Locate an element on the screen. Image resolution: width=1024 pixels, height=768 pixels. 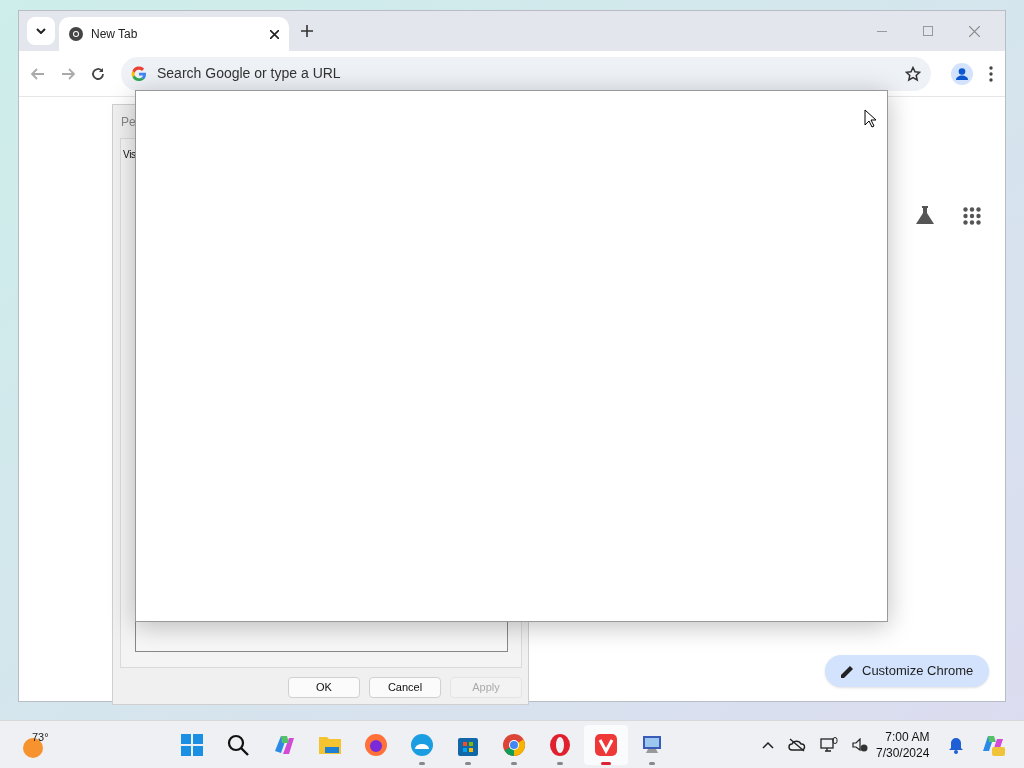
swirl-icon is located at coordinates (284, 745).